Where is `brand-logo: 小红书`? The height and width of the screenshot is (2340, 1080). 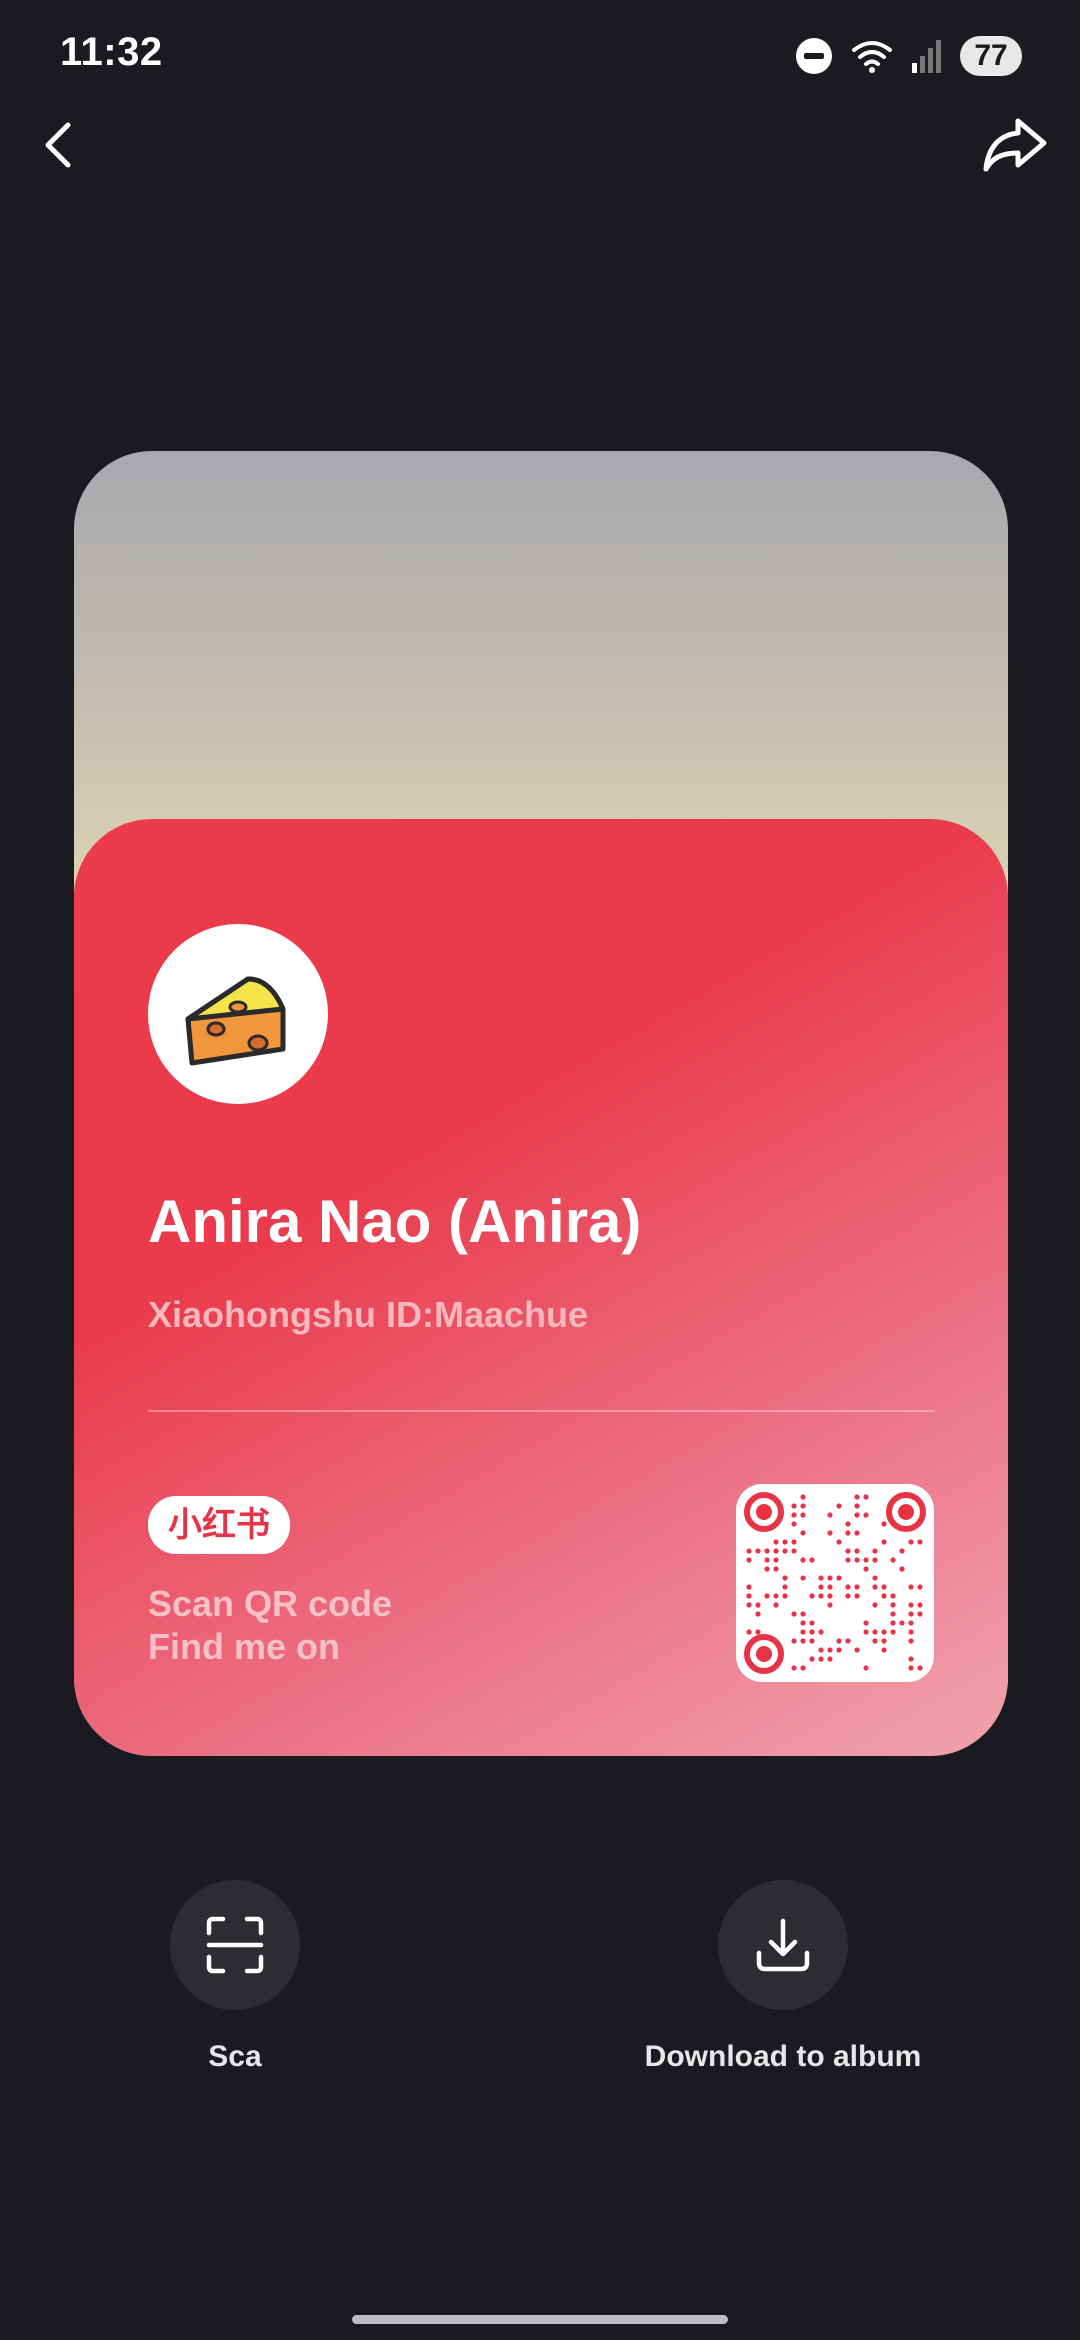 brand-logo: 小红书 is located at coordinates (219, 1525).